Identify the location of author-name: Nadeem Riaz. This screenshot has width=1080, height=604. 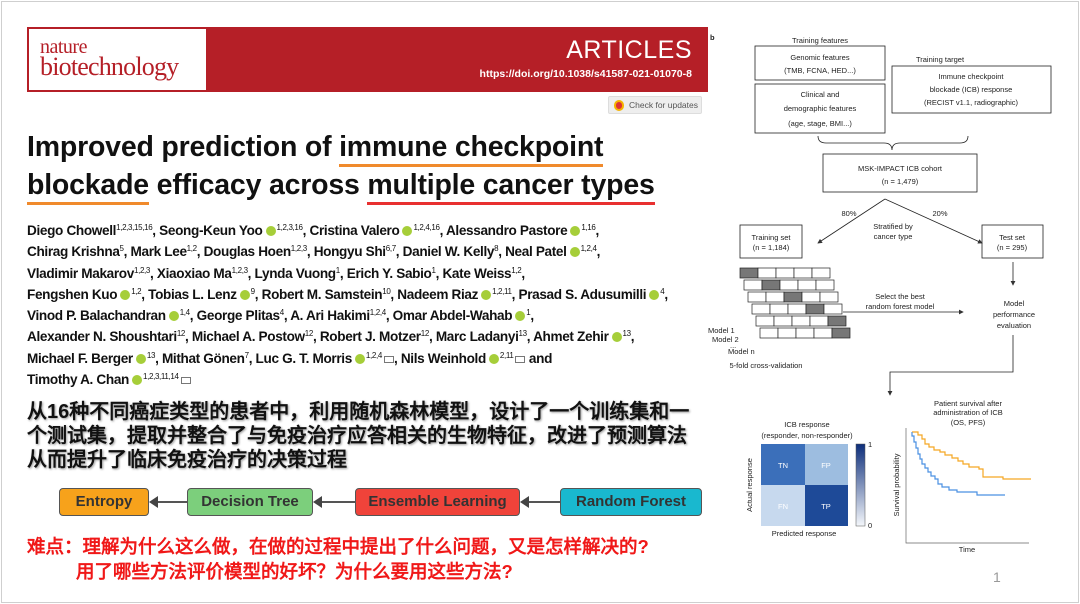
(437, 294).